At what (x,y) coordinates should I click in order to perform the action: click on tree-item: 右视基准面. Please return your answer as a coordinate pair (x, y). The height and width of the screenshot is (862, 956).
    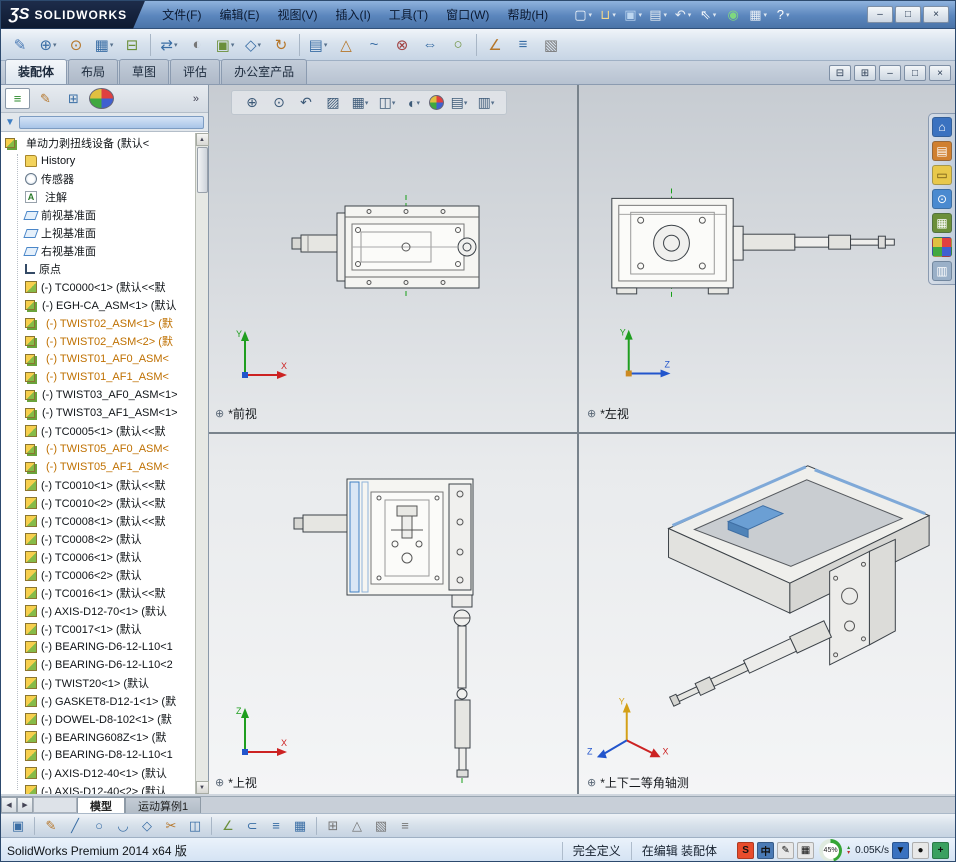
    Looking at the image, I should click on (104, 251).